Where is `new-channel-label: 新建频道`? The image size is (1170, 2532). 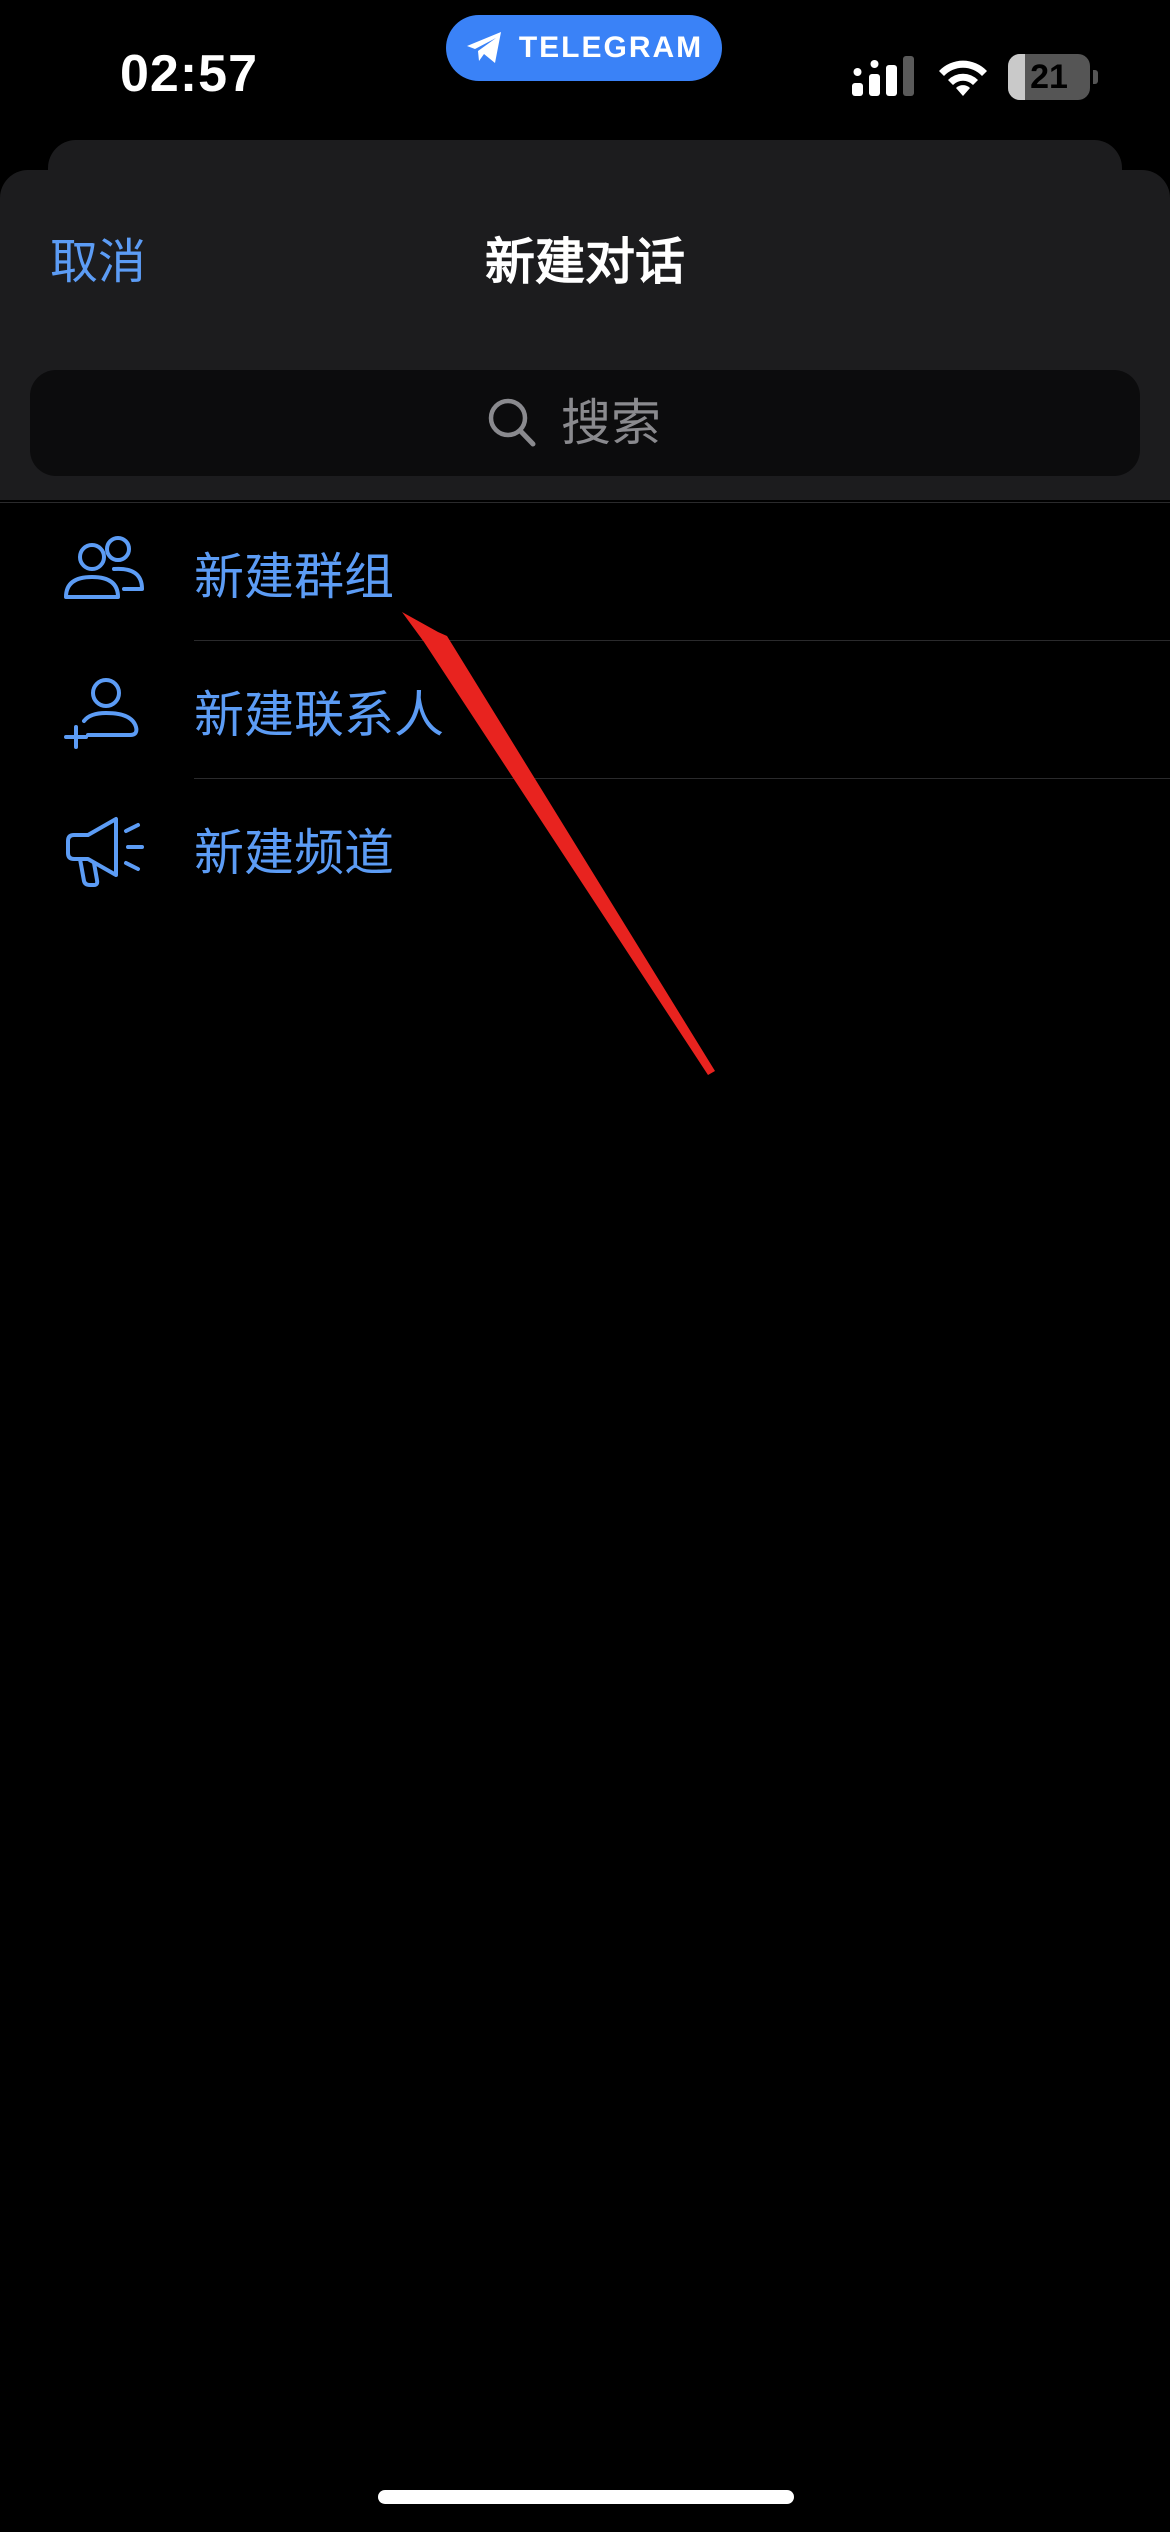 new-channel-label: 新建频道 is located at coordinates (294, 853).